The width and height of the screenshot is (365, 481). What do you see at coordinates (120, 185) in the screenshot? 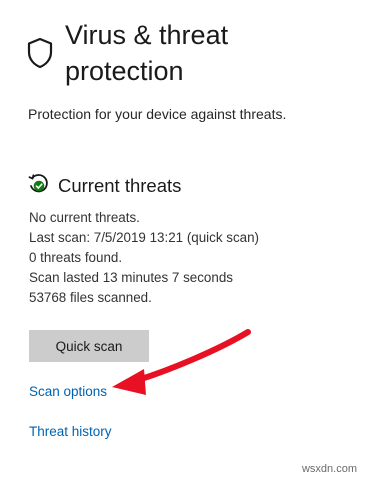
I see `current-threats-heading: Current threats` at bounding box center [120, 185].